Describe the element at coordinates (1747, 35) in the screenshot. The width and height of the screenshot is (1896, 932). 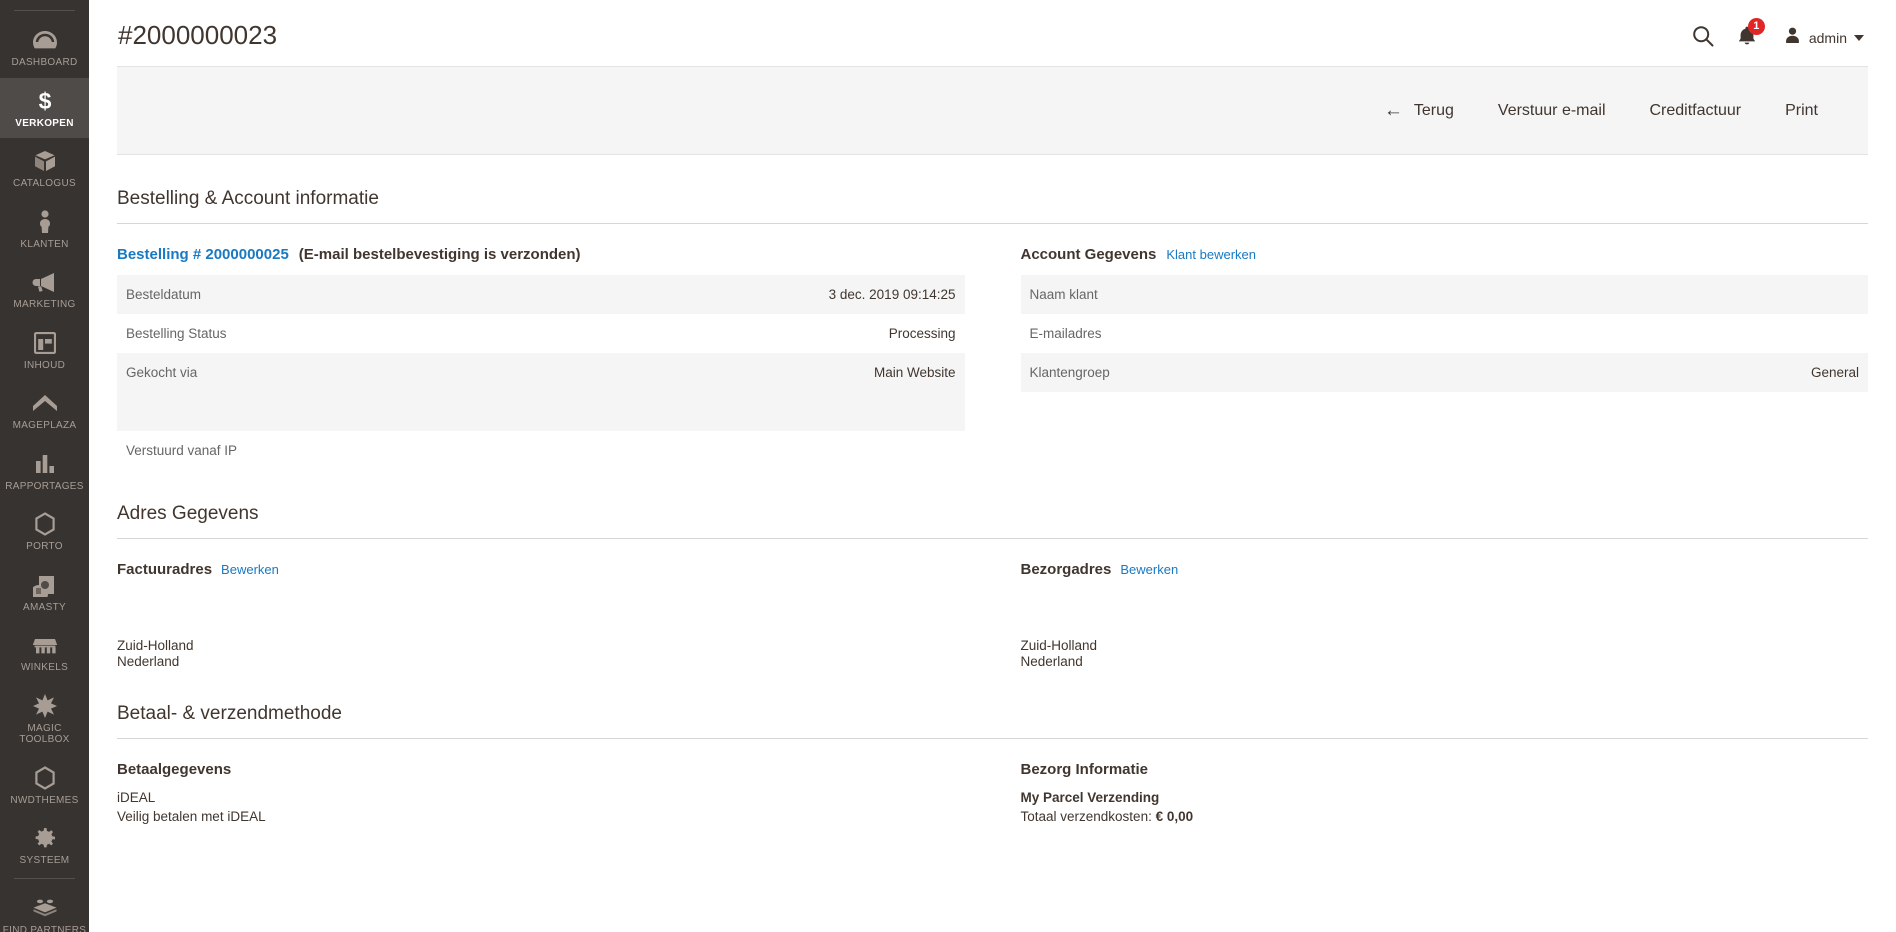
I see `notifications-button: 1` at that location.